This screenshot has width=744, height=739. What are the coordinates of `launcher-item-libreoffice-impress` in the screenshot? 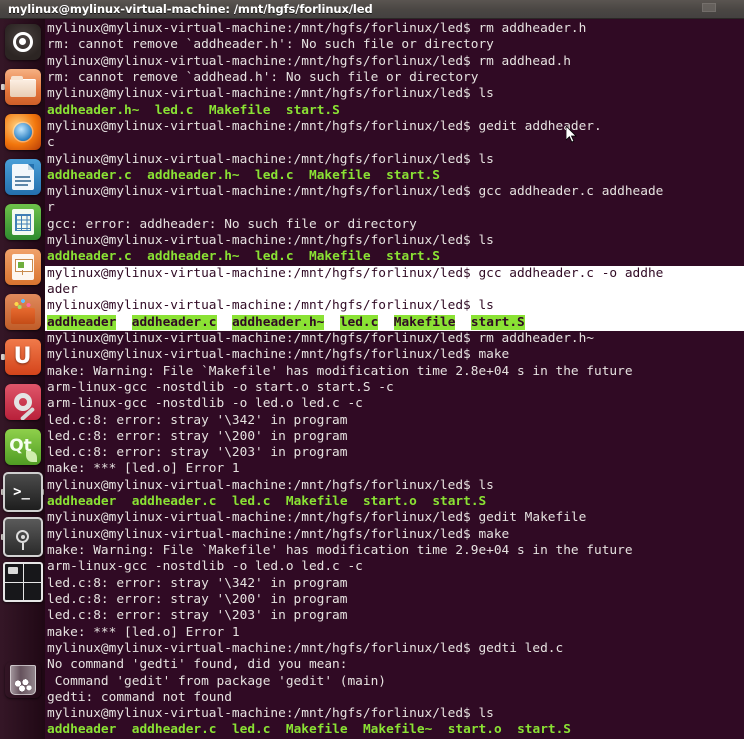 It's located at (22, 266).